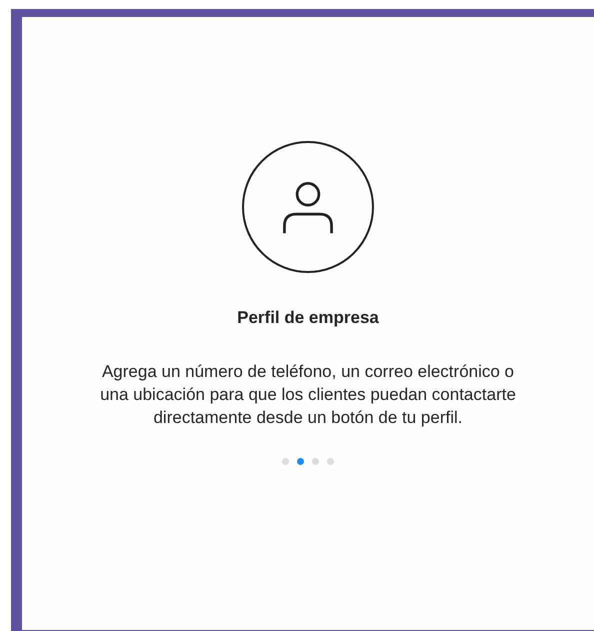 The height and width of the screenshot is (631, 594). I want to click on feature-description: Agrega un número de teléfono, un correo electrónico o una ubicación para que los clientes puedan contactarte directamente desde un botón de tu perfil., so click(308, 395).